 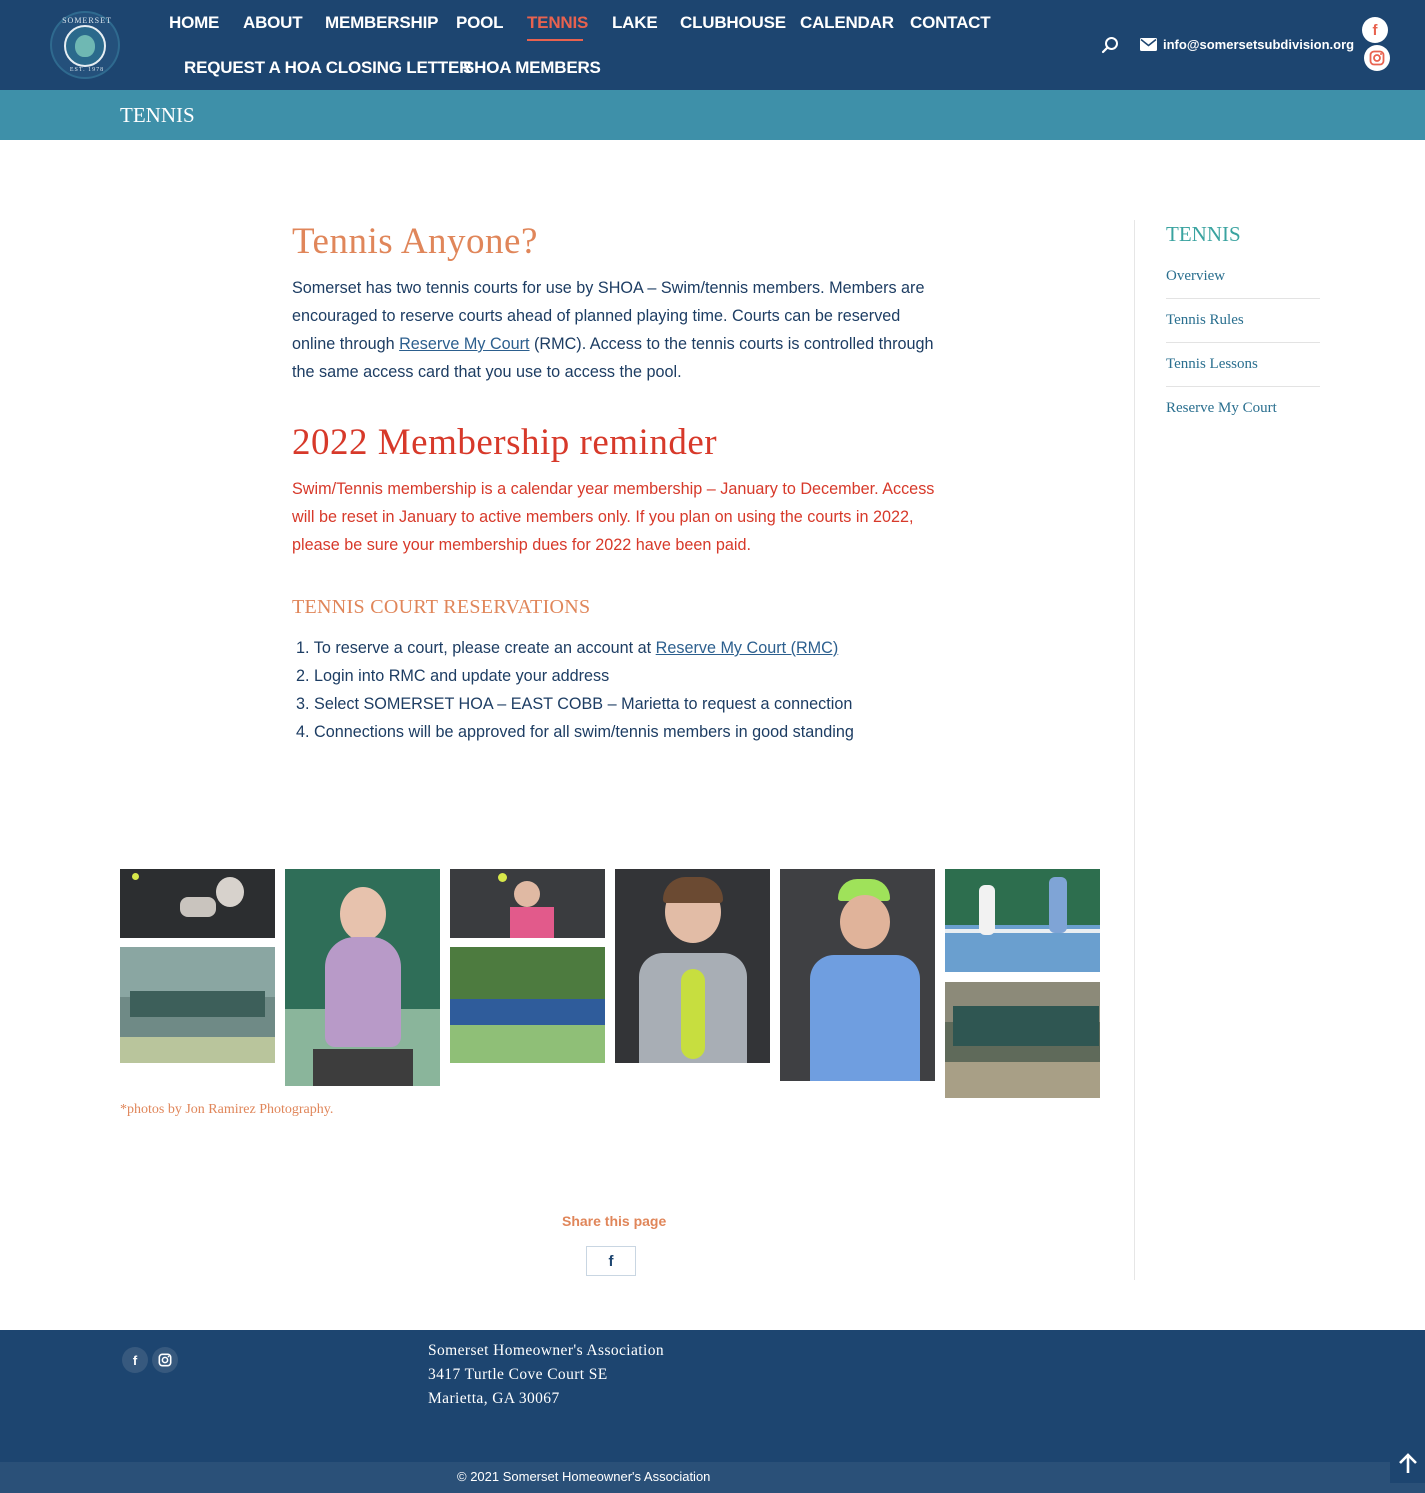 I want to click on nav-clubhouse: CLUBHOUSE, so click(x=733, y=23).